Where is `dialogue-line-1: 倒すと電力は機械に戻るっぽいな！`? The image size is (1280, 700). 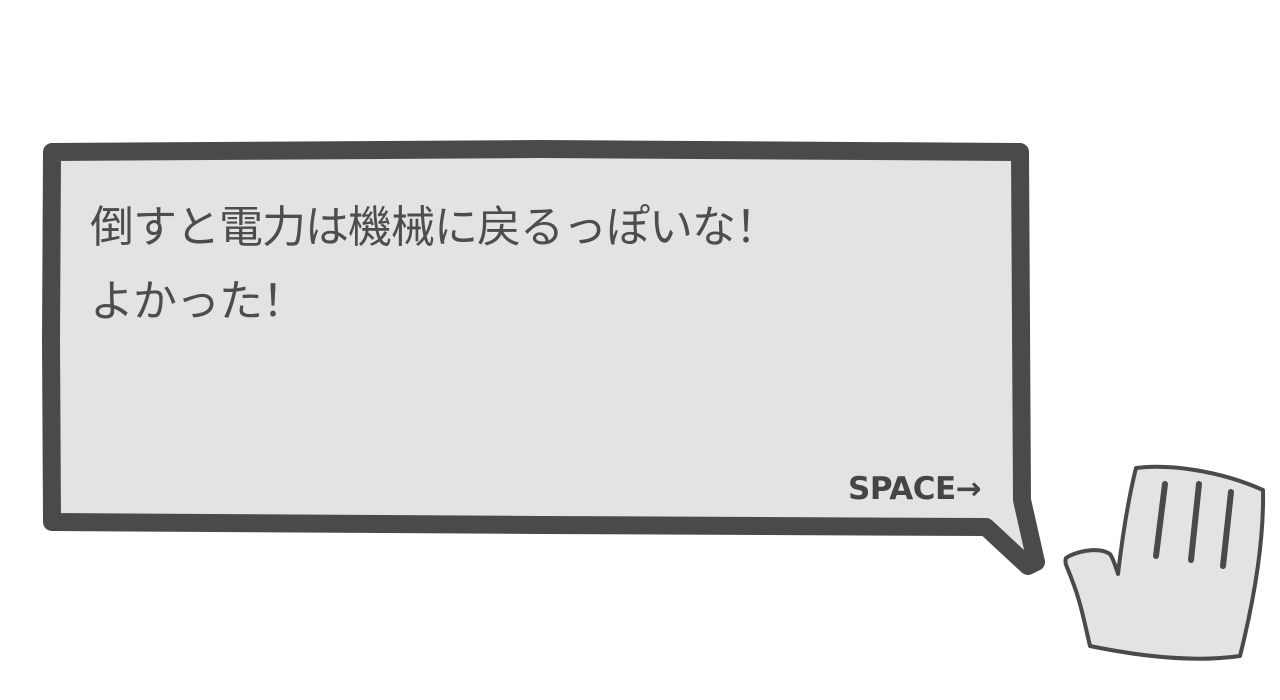
dialogue-line-1: 倒すと電力は機械に戻るっぽいな！ is located at coordinates (434, 227).